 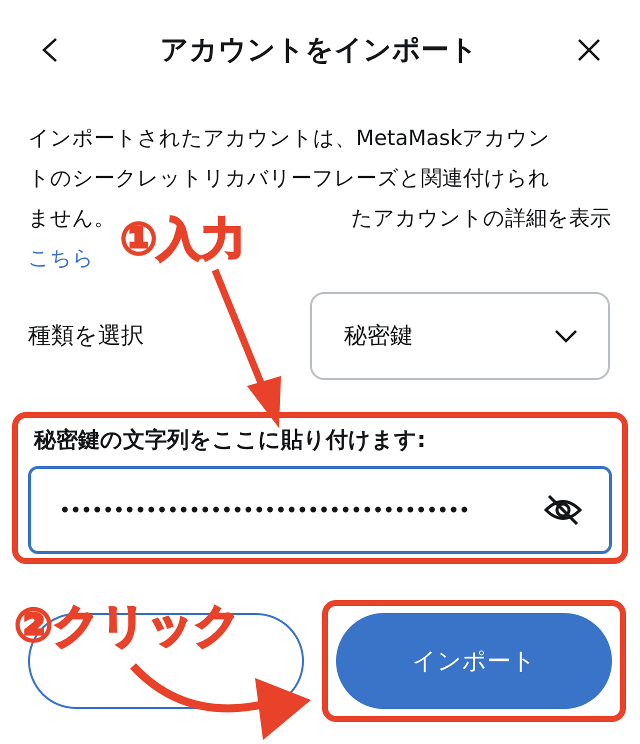 I want to click on import-button: インポート, so click(x=474, y=661).